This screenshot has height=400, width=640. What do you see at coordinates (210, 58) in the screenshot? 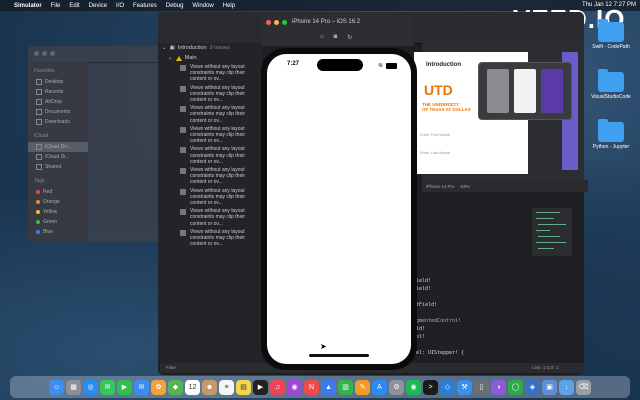
I see `issue-subgroup-main: ⌄ Main` at bounding box center [210, 58].